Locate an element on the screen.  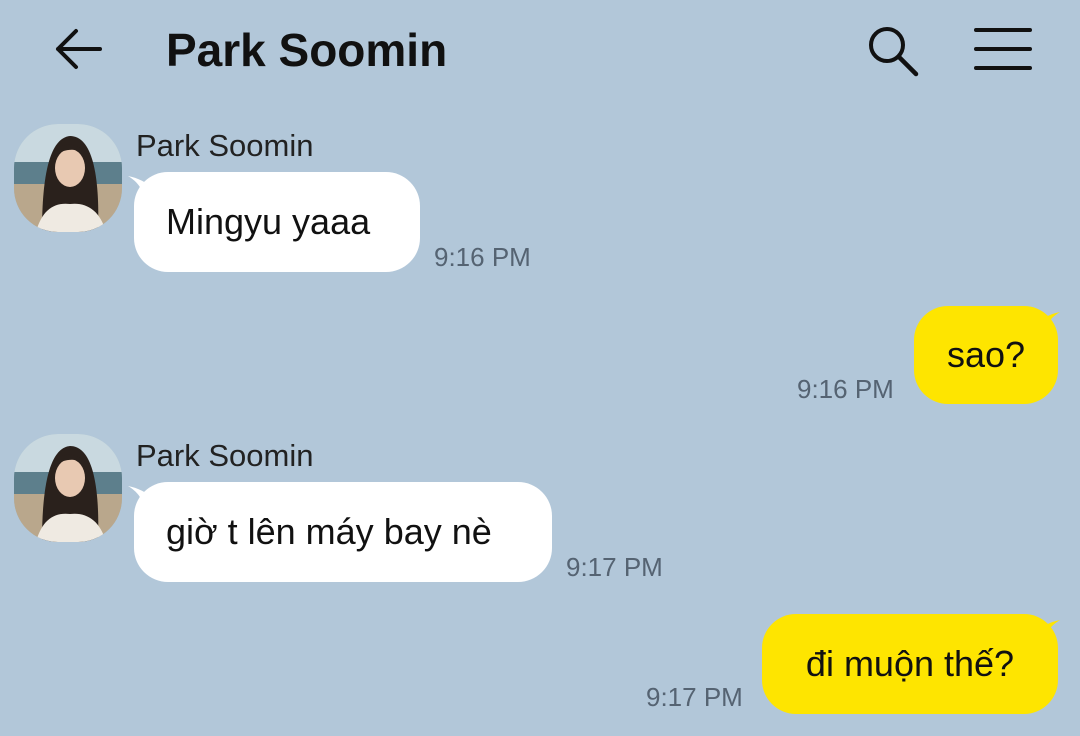
search-icon is located at coordinates (894, 52).